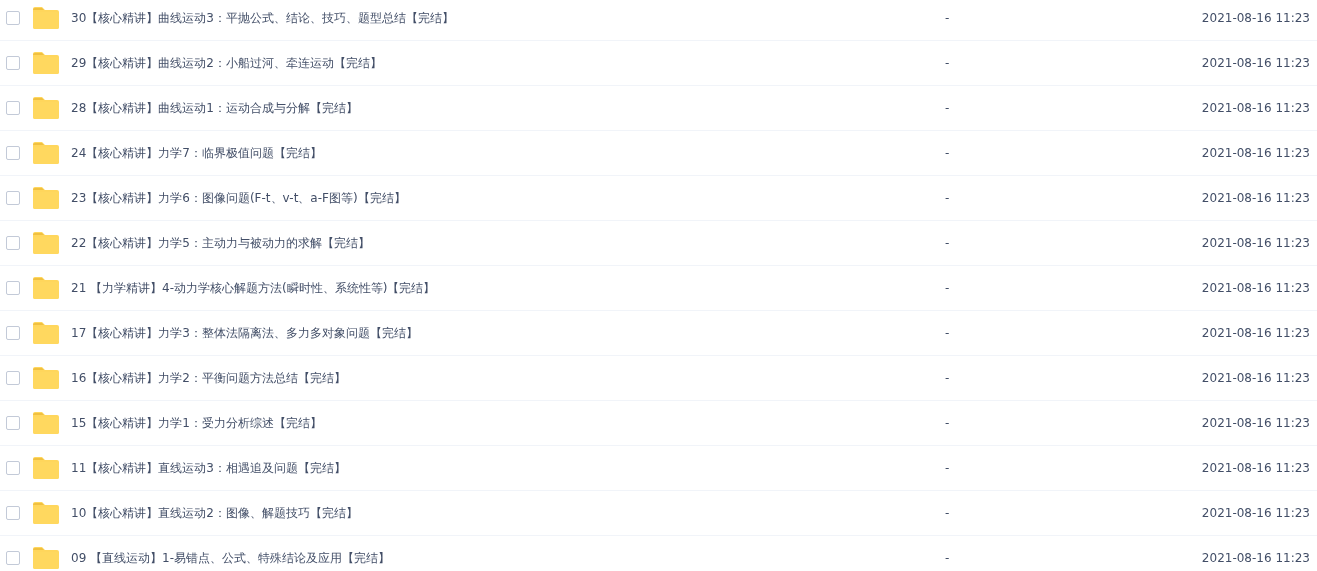 This screenshot has height=571, width=1317. What do you see at coordinates (471, 243) in the screenshot?
I see `file-name: 22【核心精讲】力学5：主动力与被动力的求解【完结】` at bounding box center [471, 243].